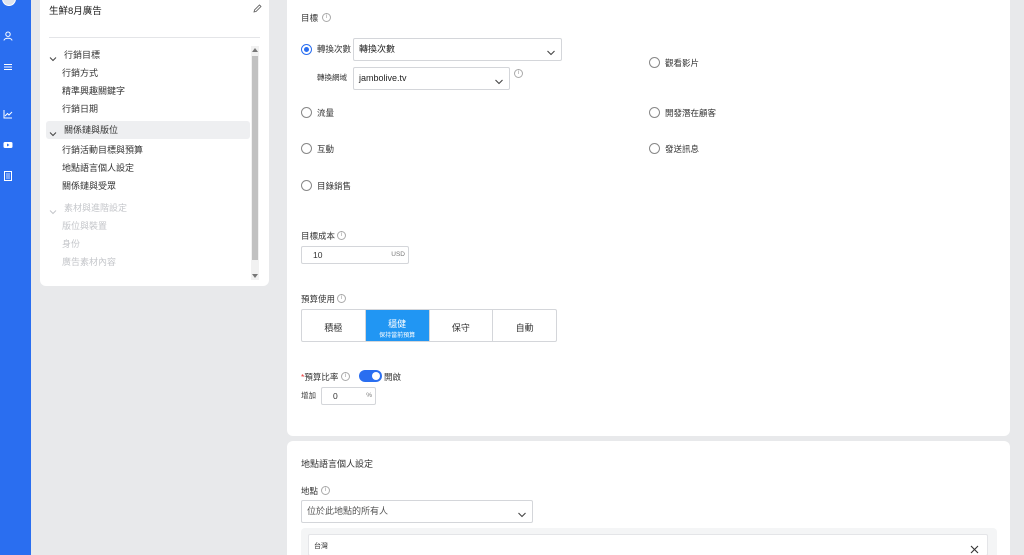  I want to click on conversion-domain-label: 轉換網域, so click(332, 77).